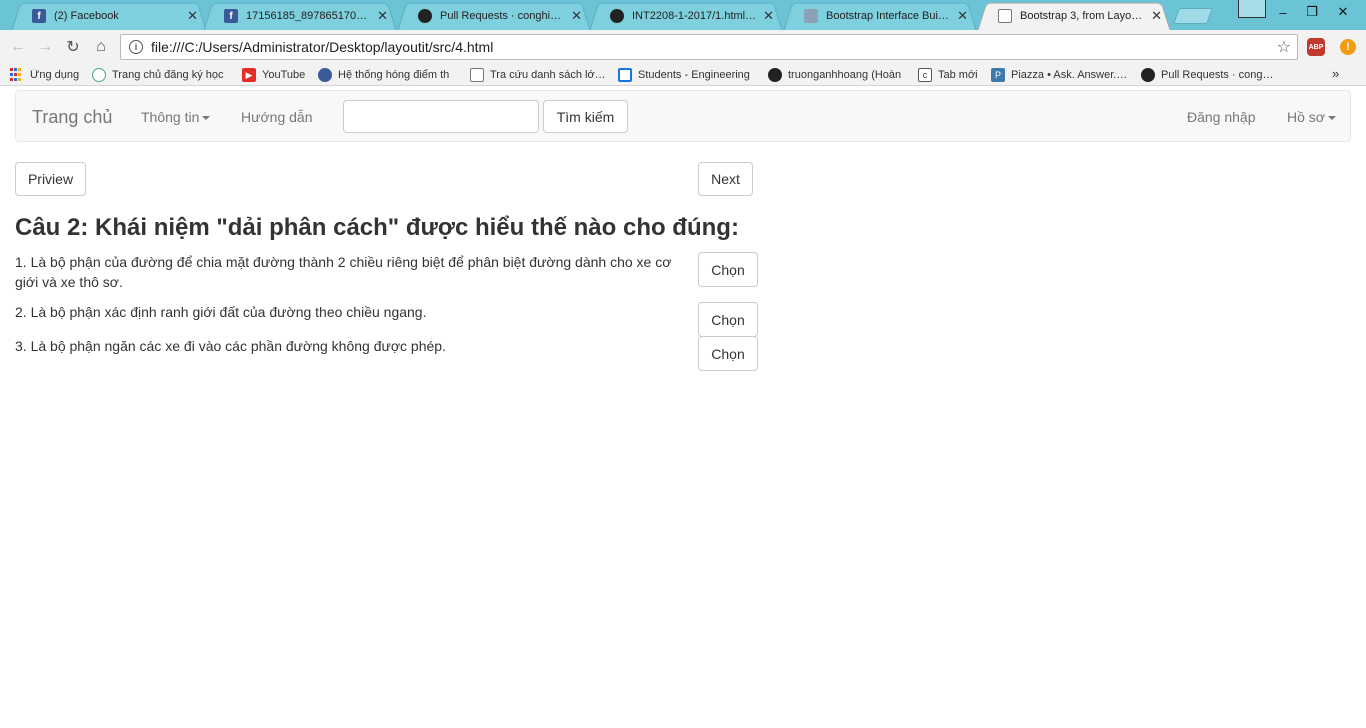  Describe the element at coordinates (1252, 9) in the screenshot. I see `user-profile-icon` at that location.